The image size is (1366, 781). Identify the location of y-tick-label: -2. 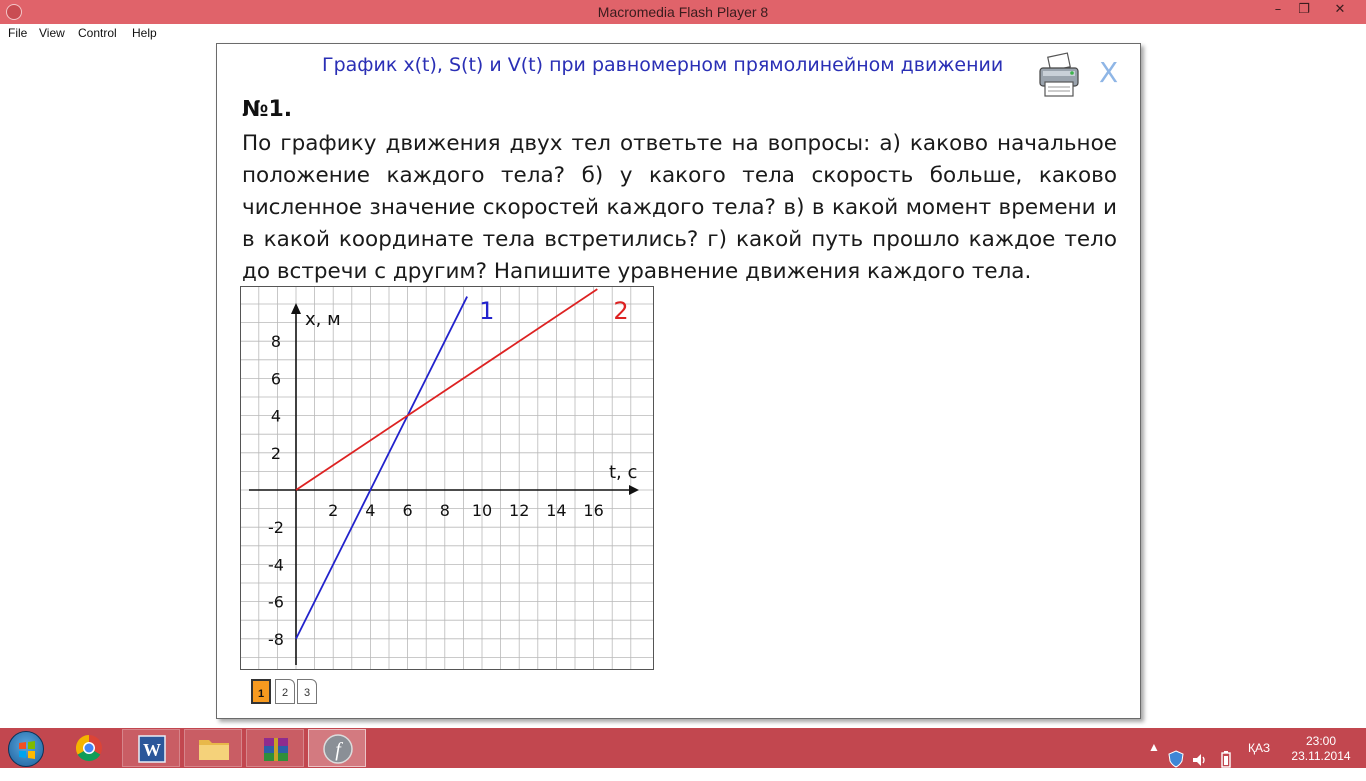
(276, 527).